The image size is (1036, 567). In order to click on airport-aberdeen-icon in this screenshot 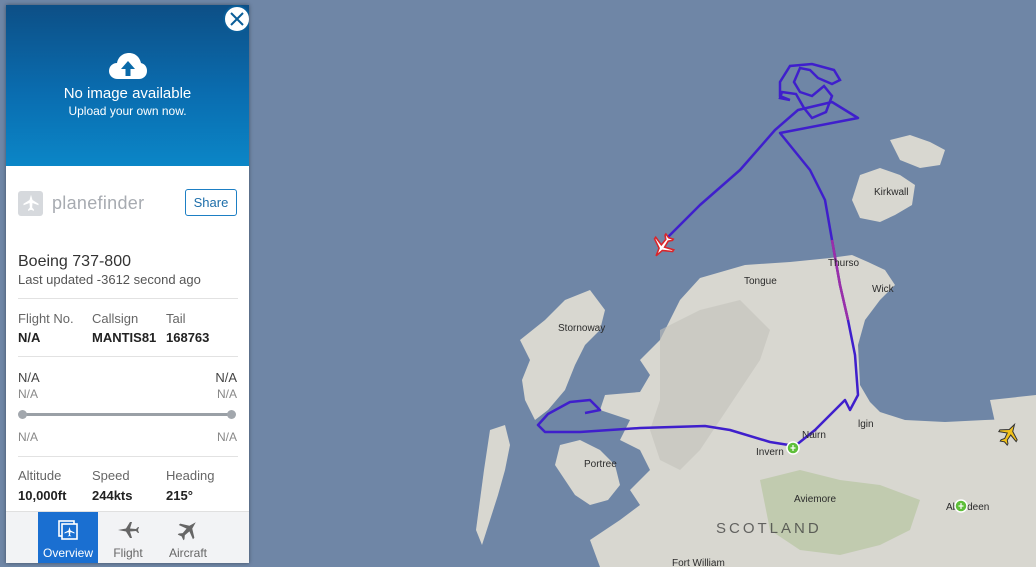, I will do `click(961, 506)`.